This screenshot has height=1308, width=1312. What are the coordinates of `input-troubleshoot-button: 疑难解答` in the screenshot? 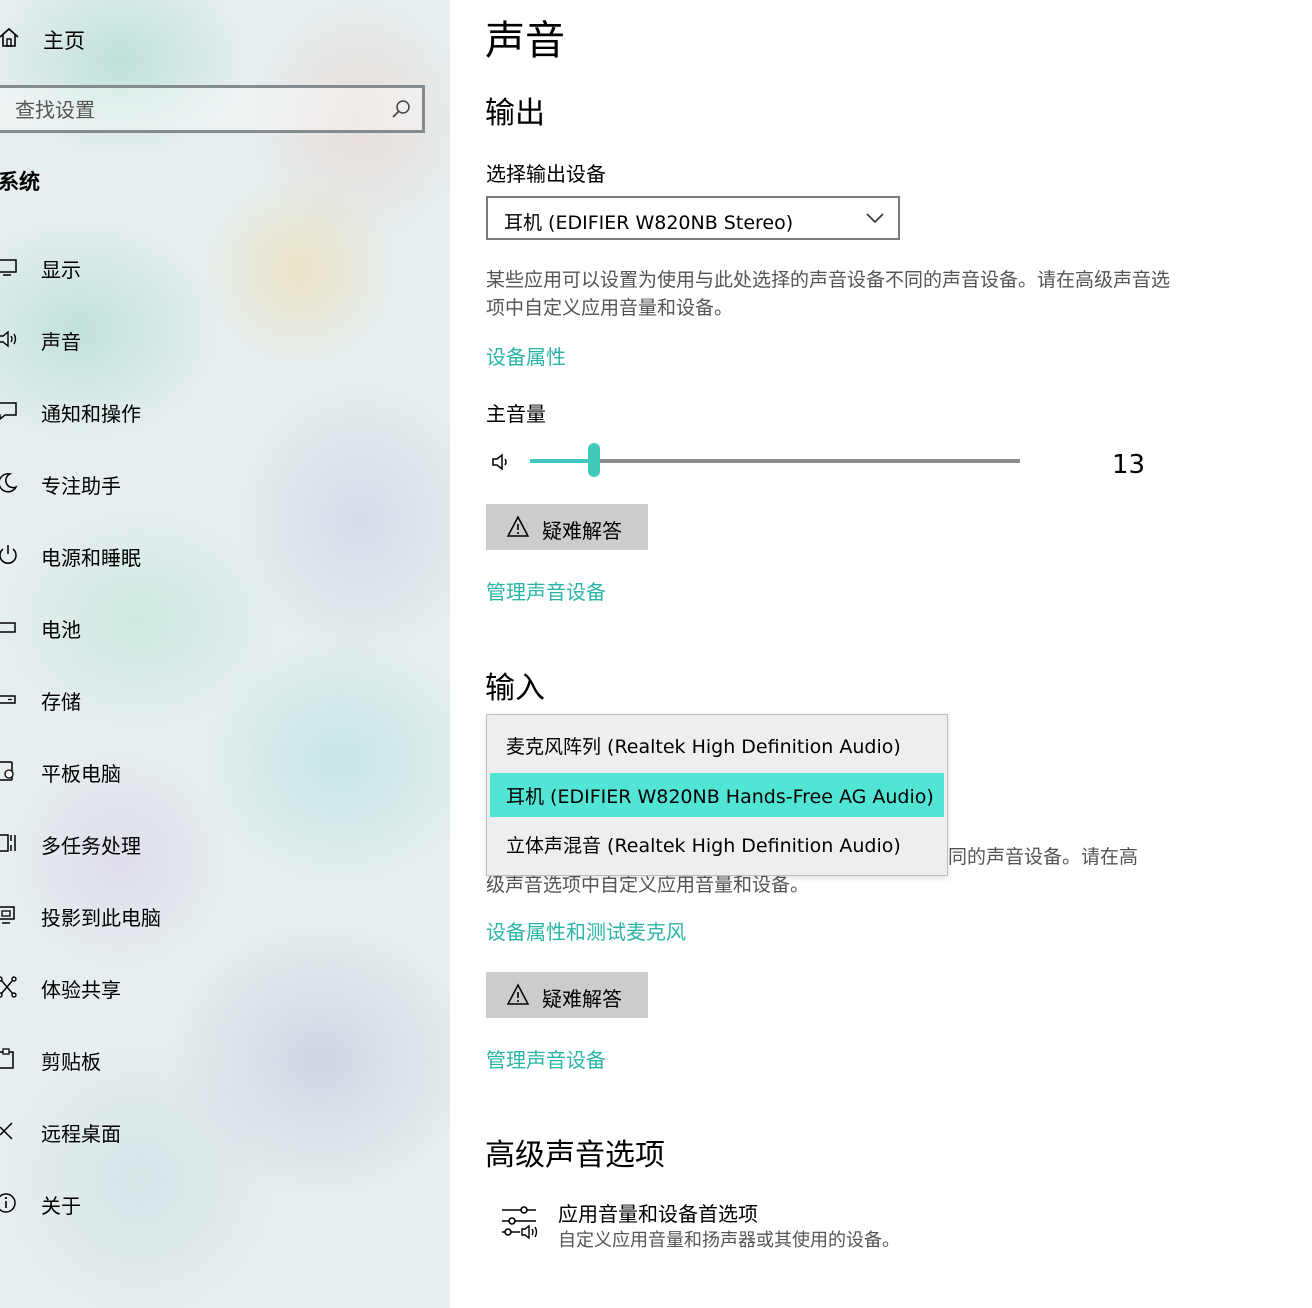 It's located at (567, 995).